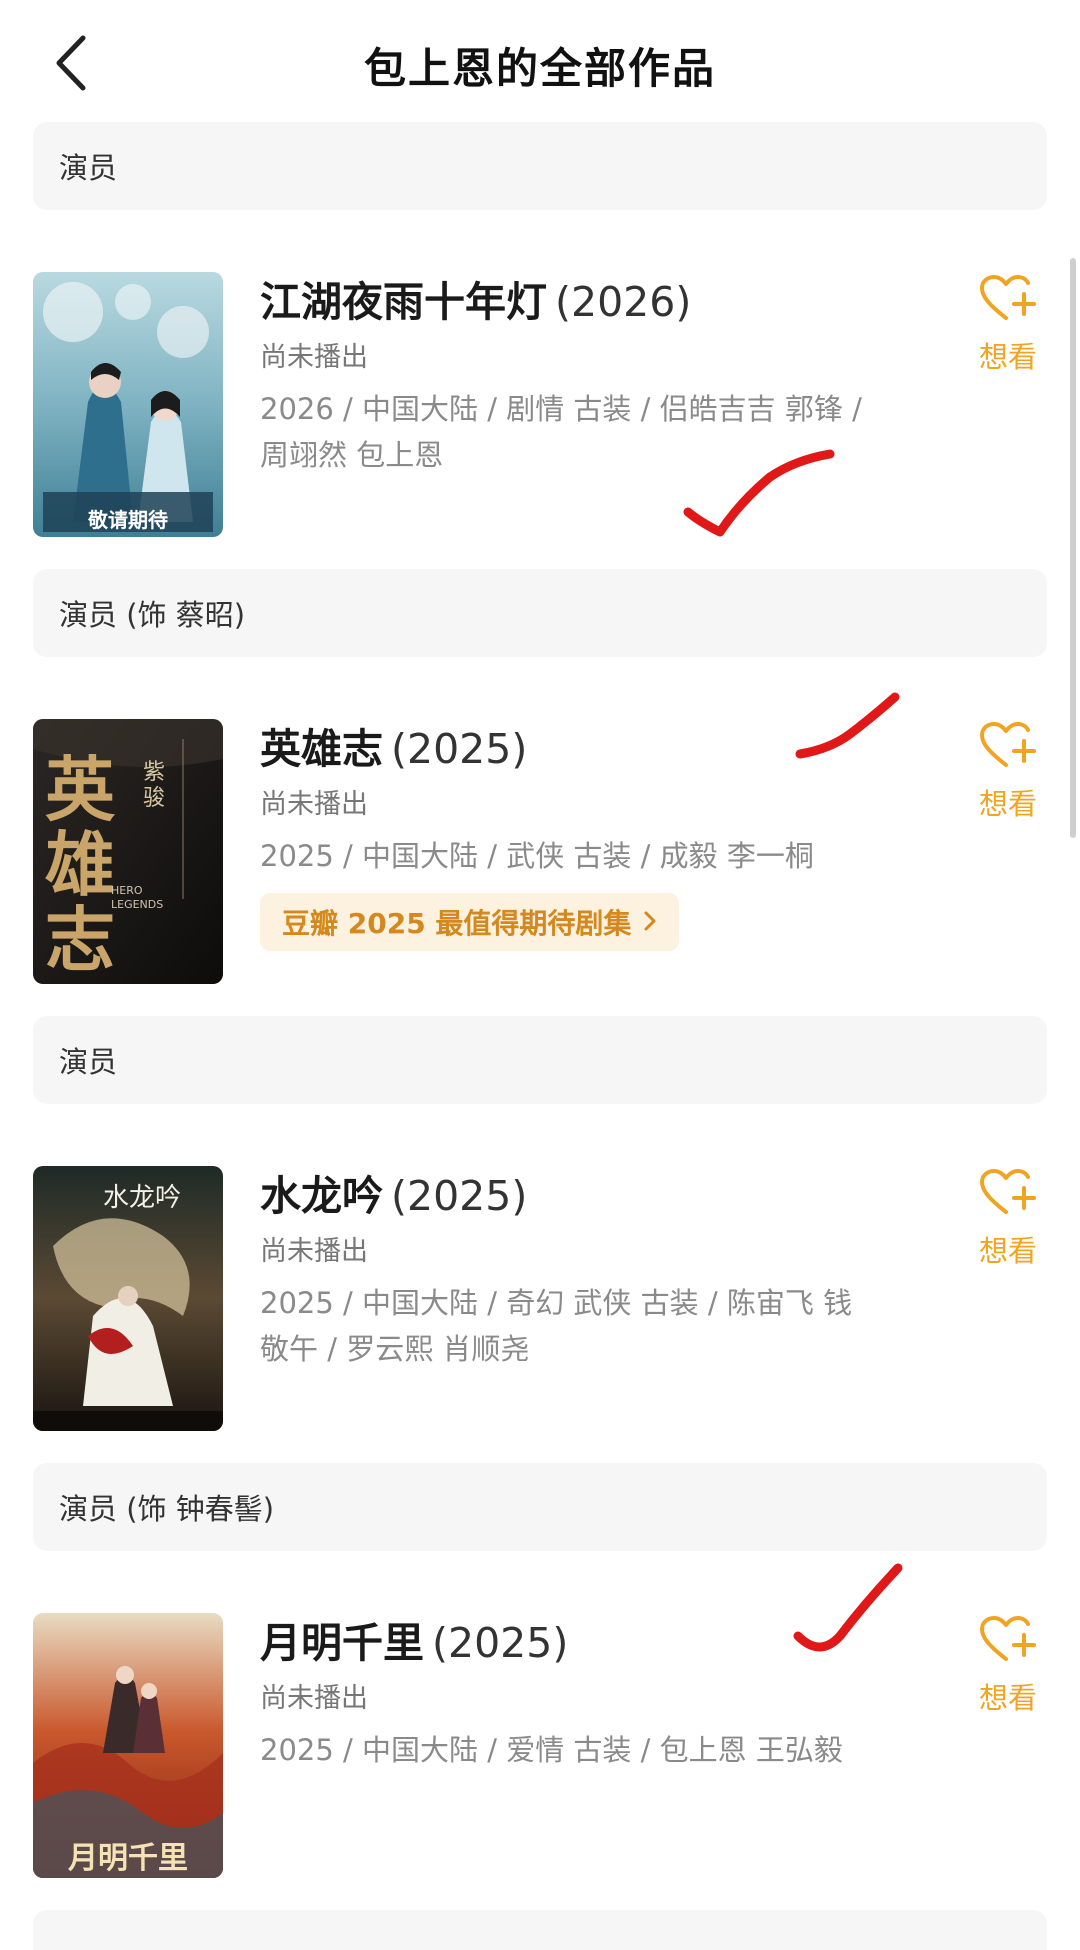 The width and height of the screenshot is (1080, 1950). What do you see at coordinates (137, 897) in the screenshot?
I see `poster-subcaption: HERO LEGENDS` at bounding box center [137, 897].